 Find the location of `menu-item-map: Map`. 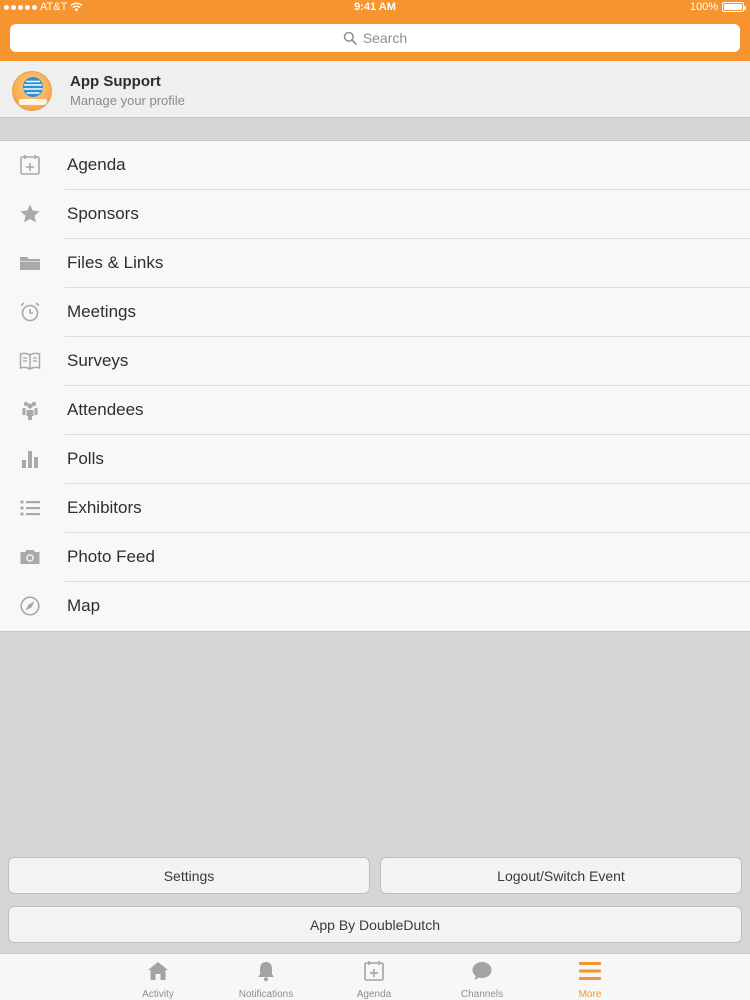

menu-item-map: Map is located at coordinates (375, 606).